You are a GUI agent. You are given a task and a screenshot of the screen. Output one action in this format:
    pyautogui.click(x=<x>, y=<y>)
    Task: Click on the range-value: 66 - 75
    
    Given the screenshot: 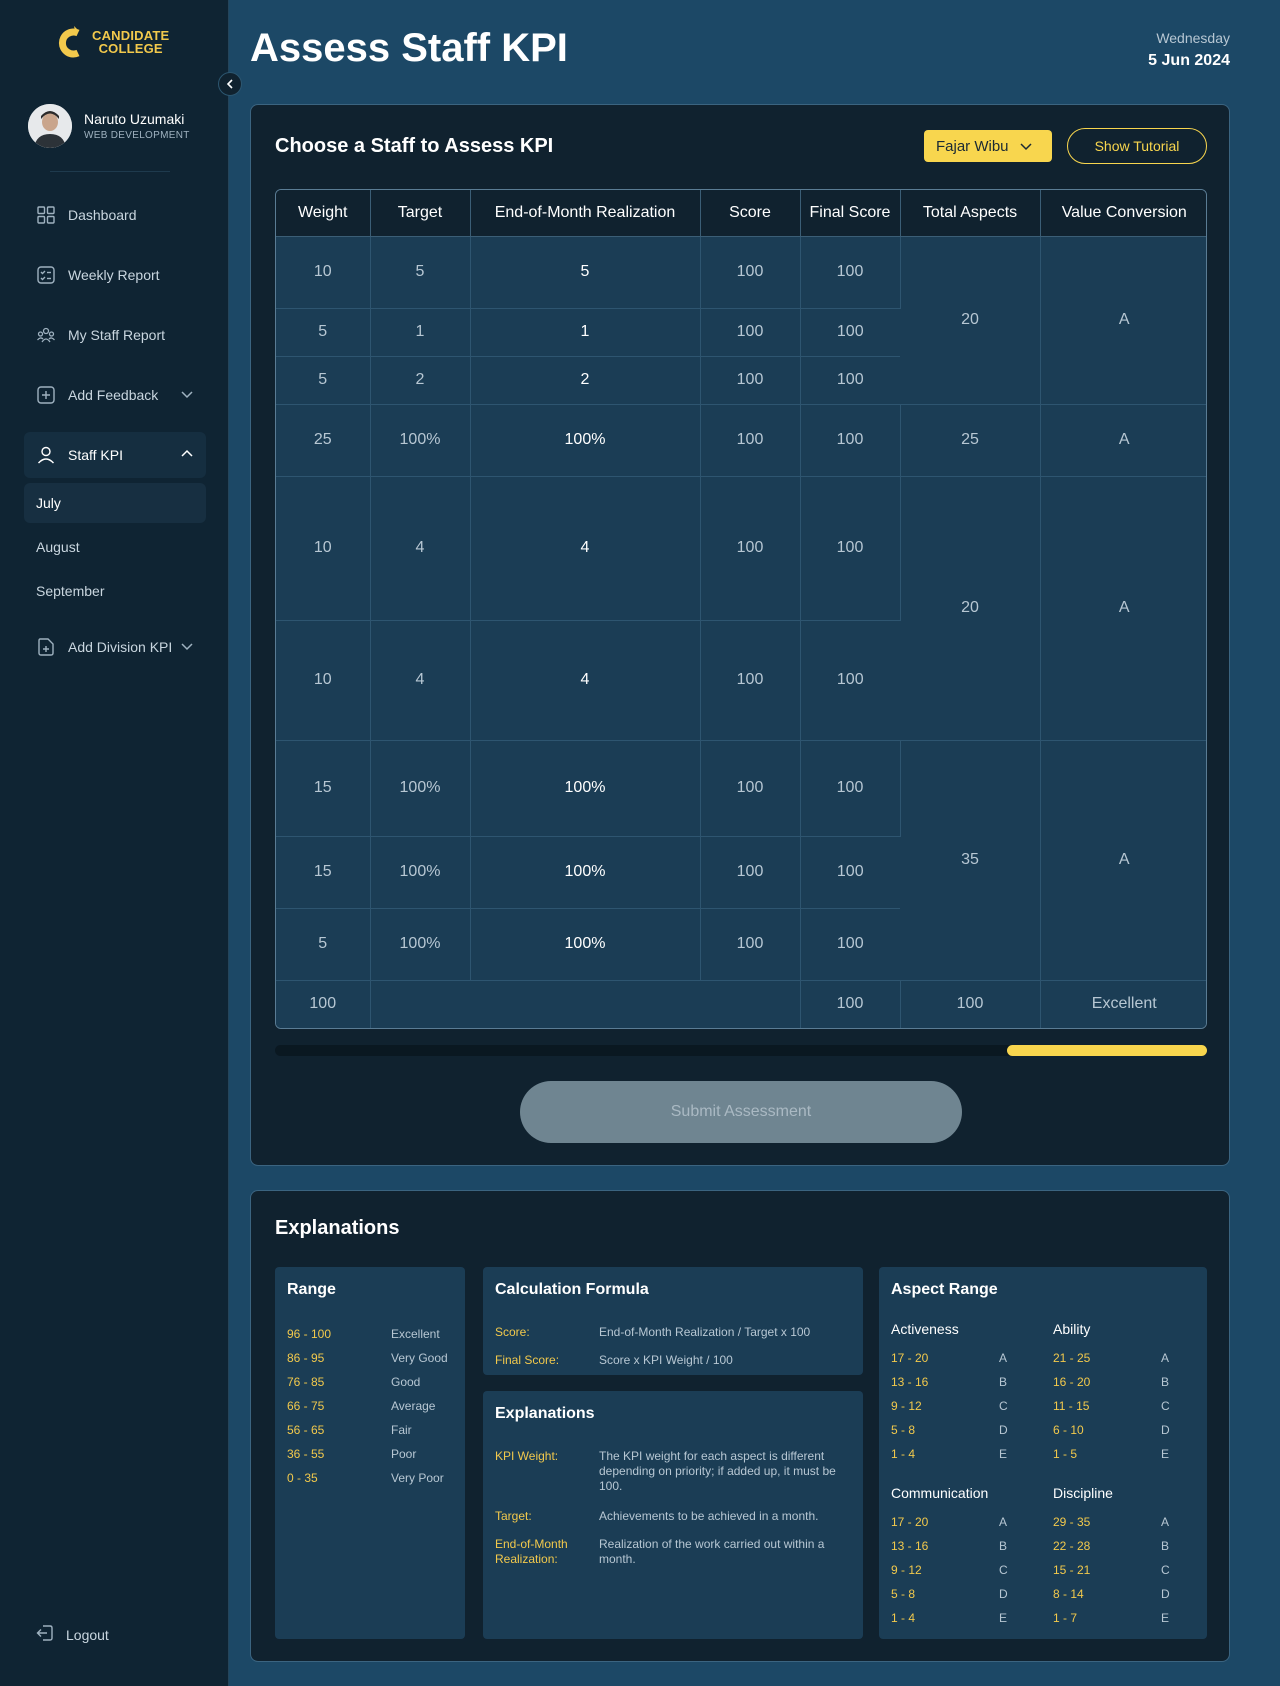 What is the action you would take?
    pyautogui.click(x=306, y=1406)
    